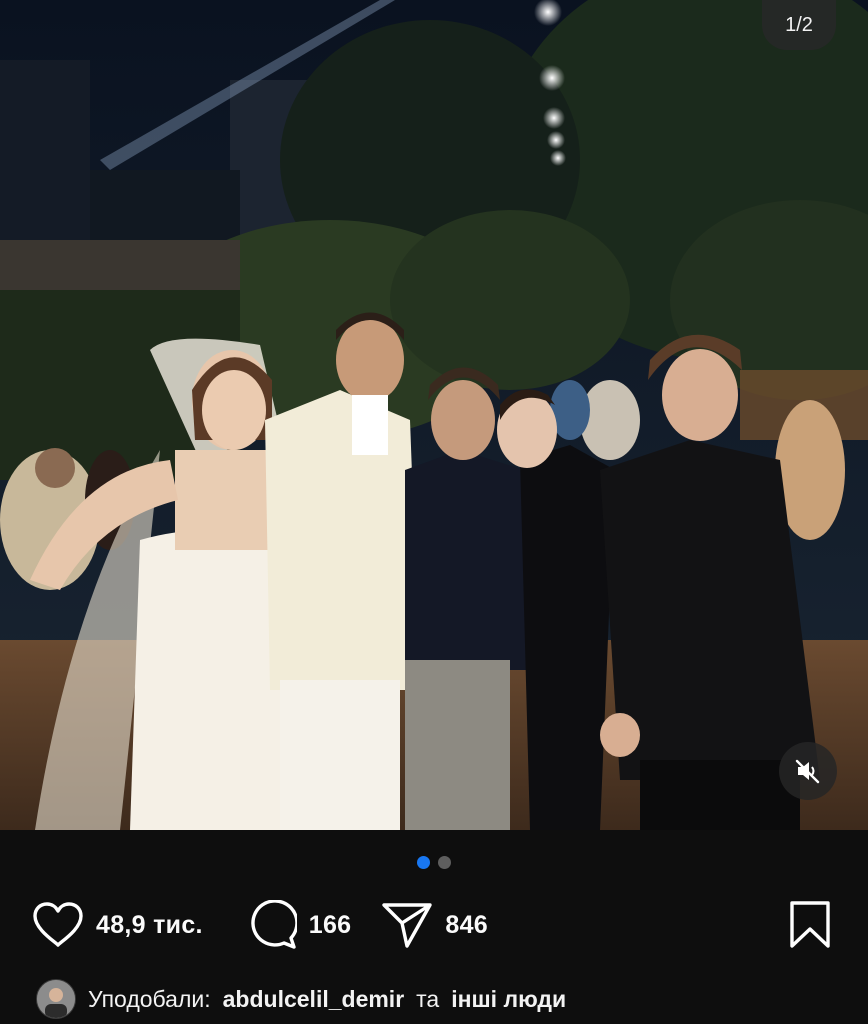  I want to click on comment-button: 166, so click(299, 925).